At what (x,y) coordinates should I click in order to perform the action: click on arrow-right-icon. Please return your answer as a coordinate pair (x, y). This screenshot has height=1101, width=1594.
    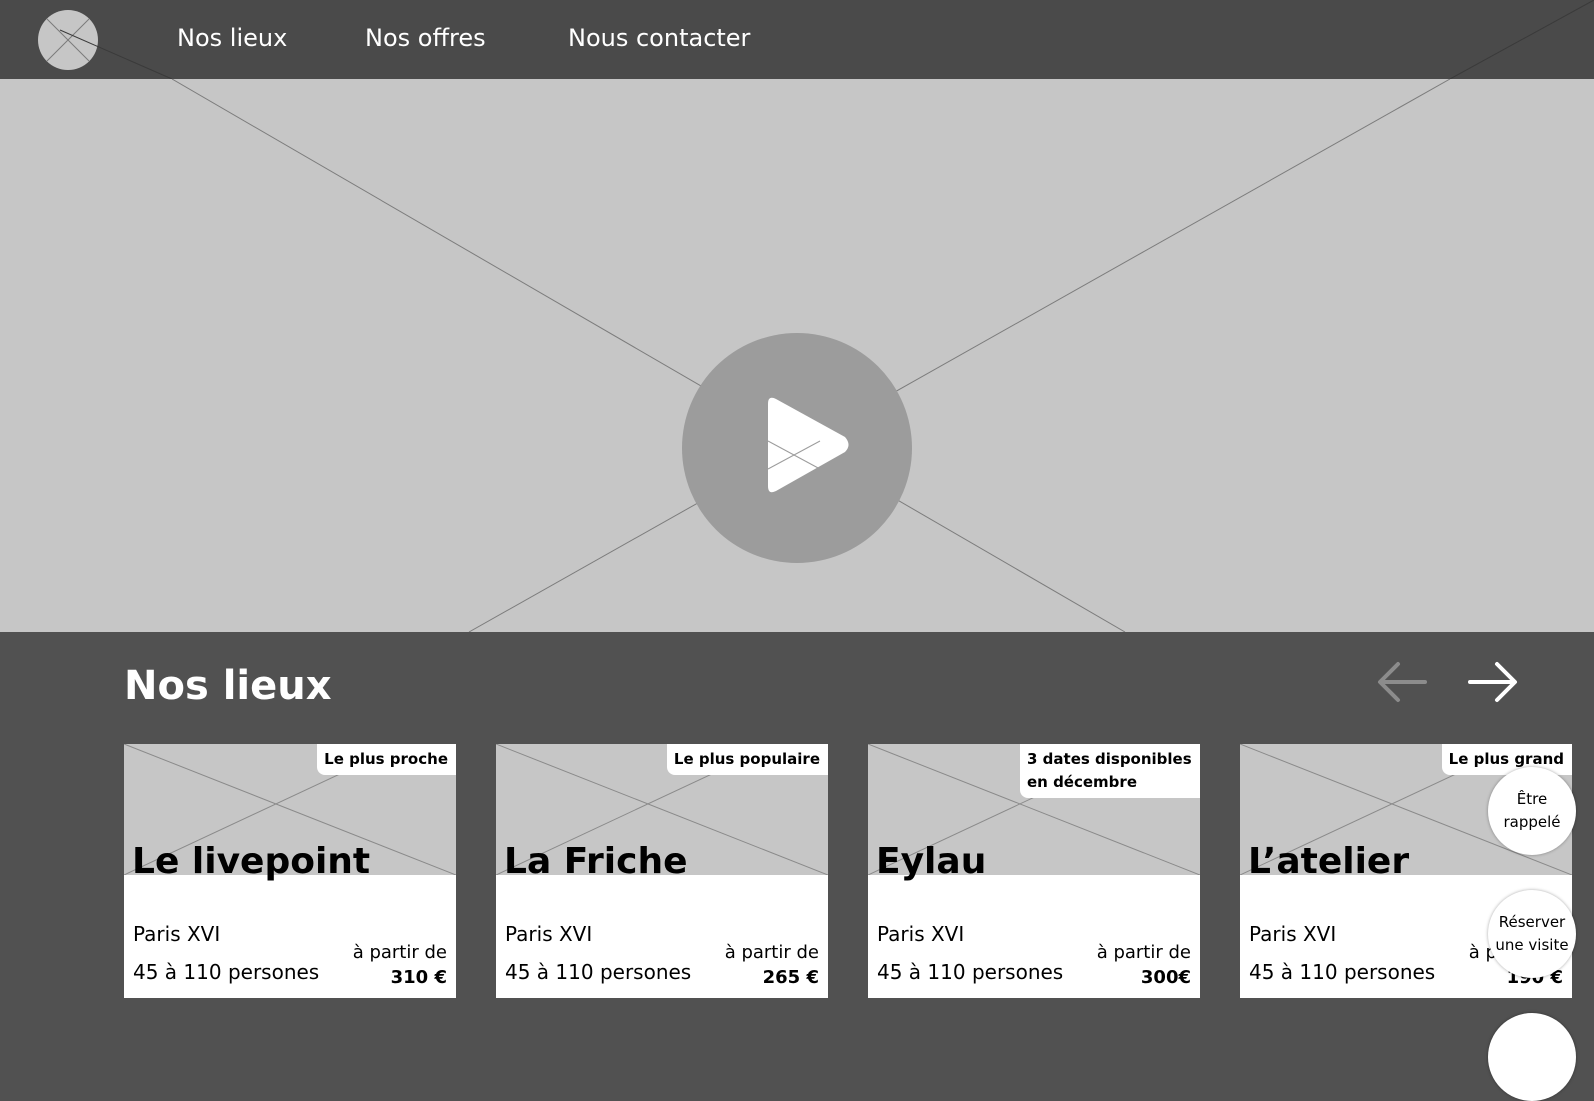
    Looking at the image, I should click on (1492, 682).